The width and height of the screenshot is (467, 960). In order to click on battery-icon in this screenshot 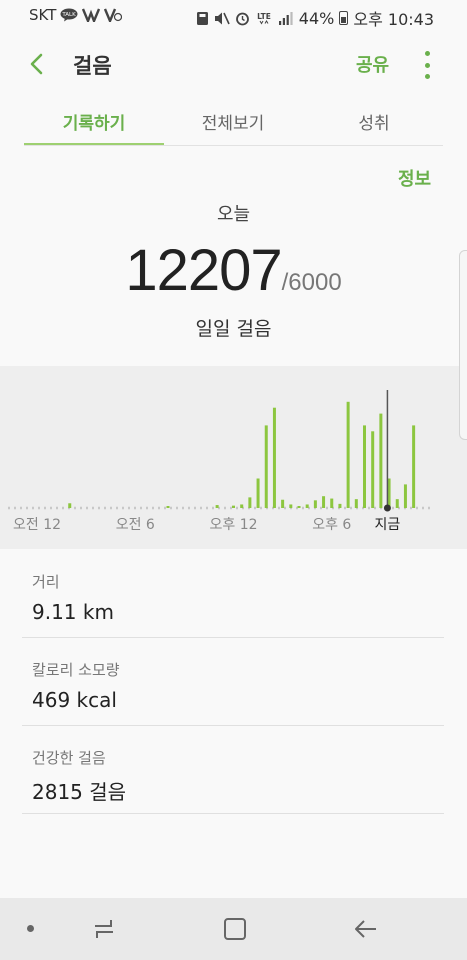, I will do `click(344, 18)`.